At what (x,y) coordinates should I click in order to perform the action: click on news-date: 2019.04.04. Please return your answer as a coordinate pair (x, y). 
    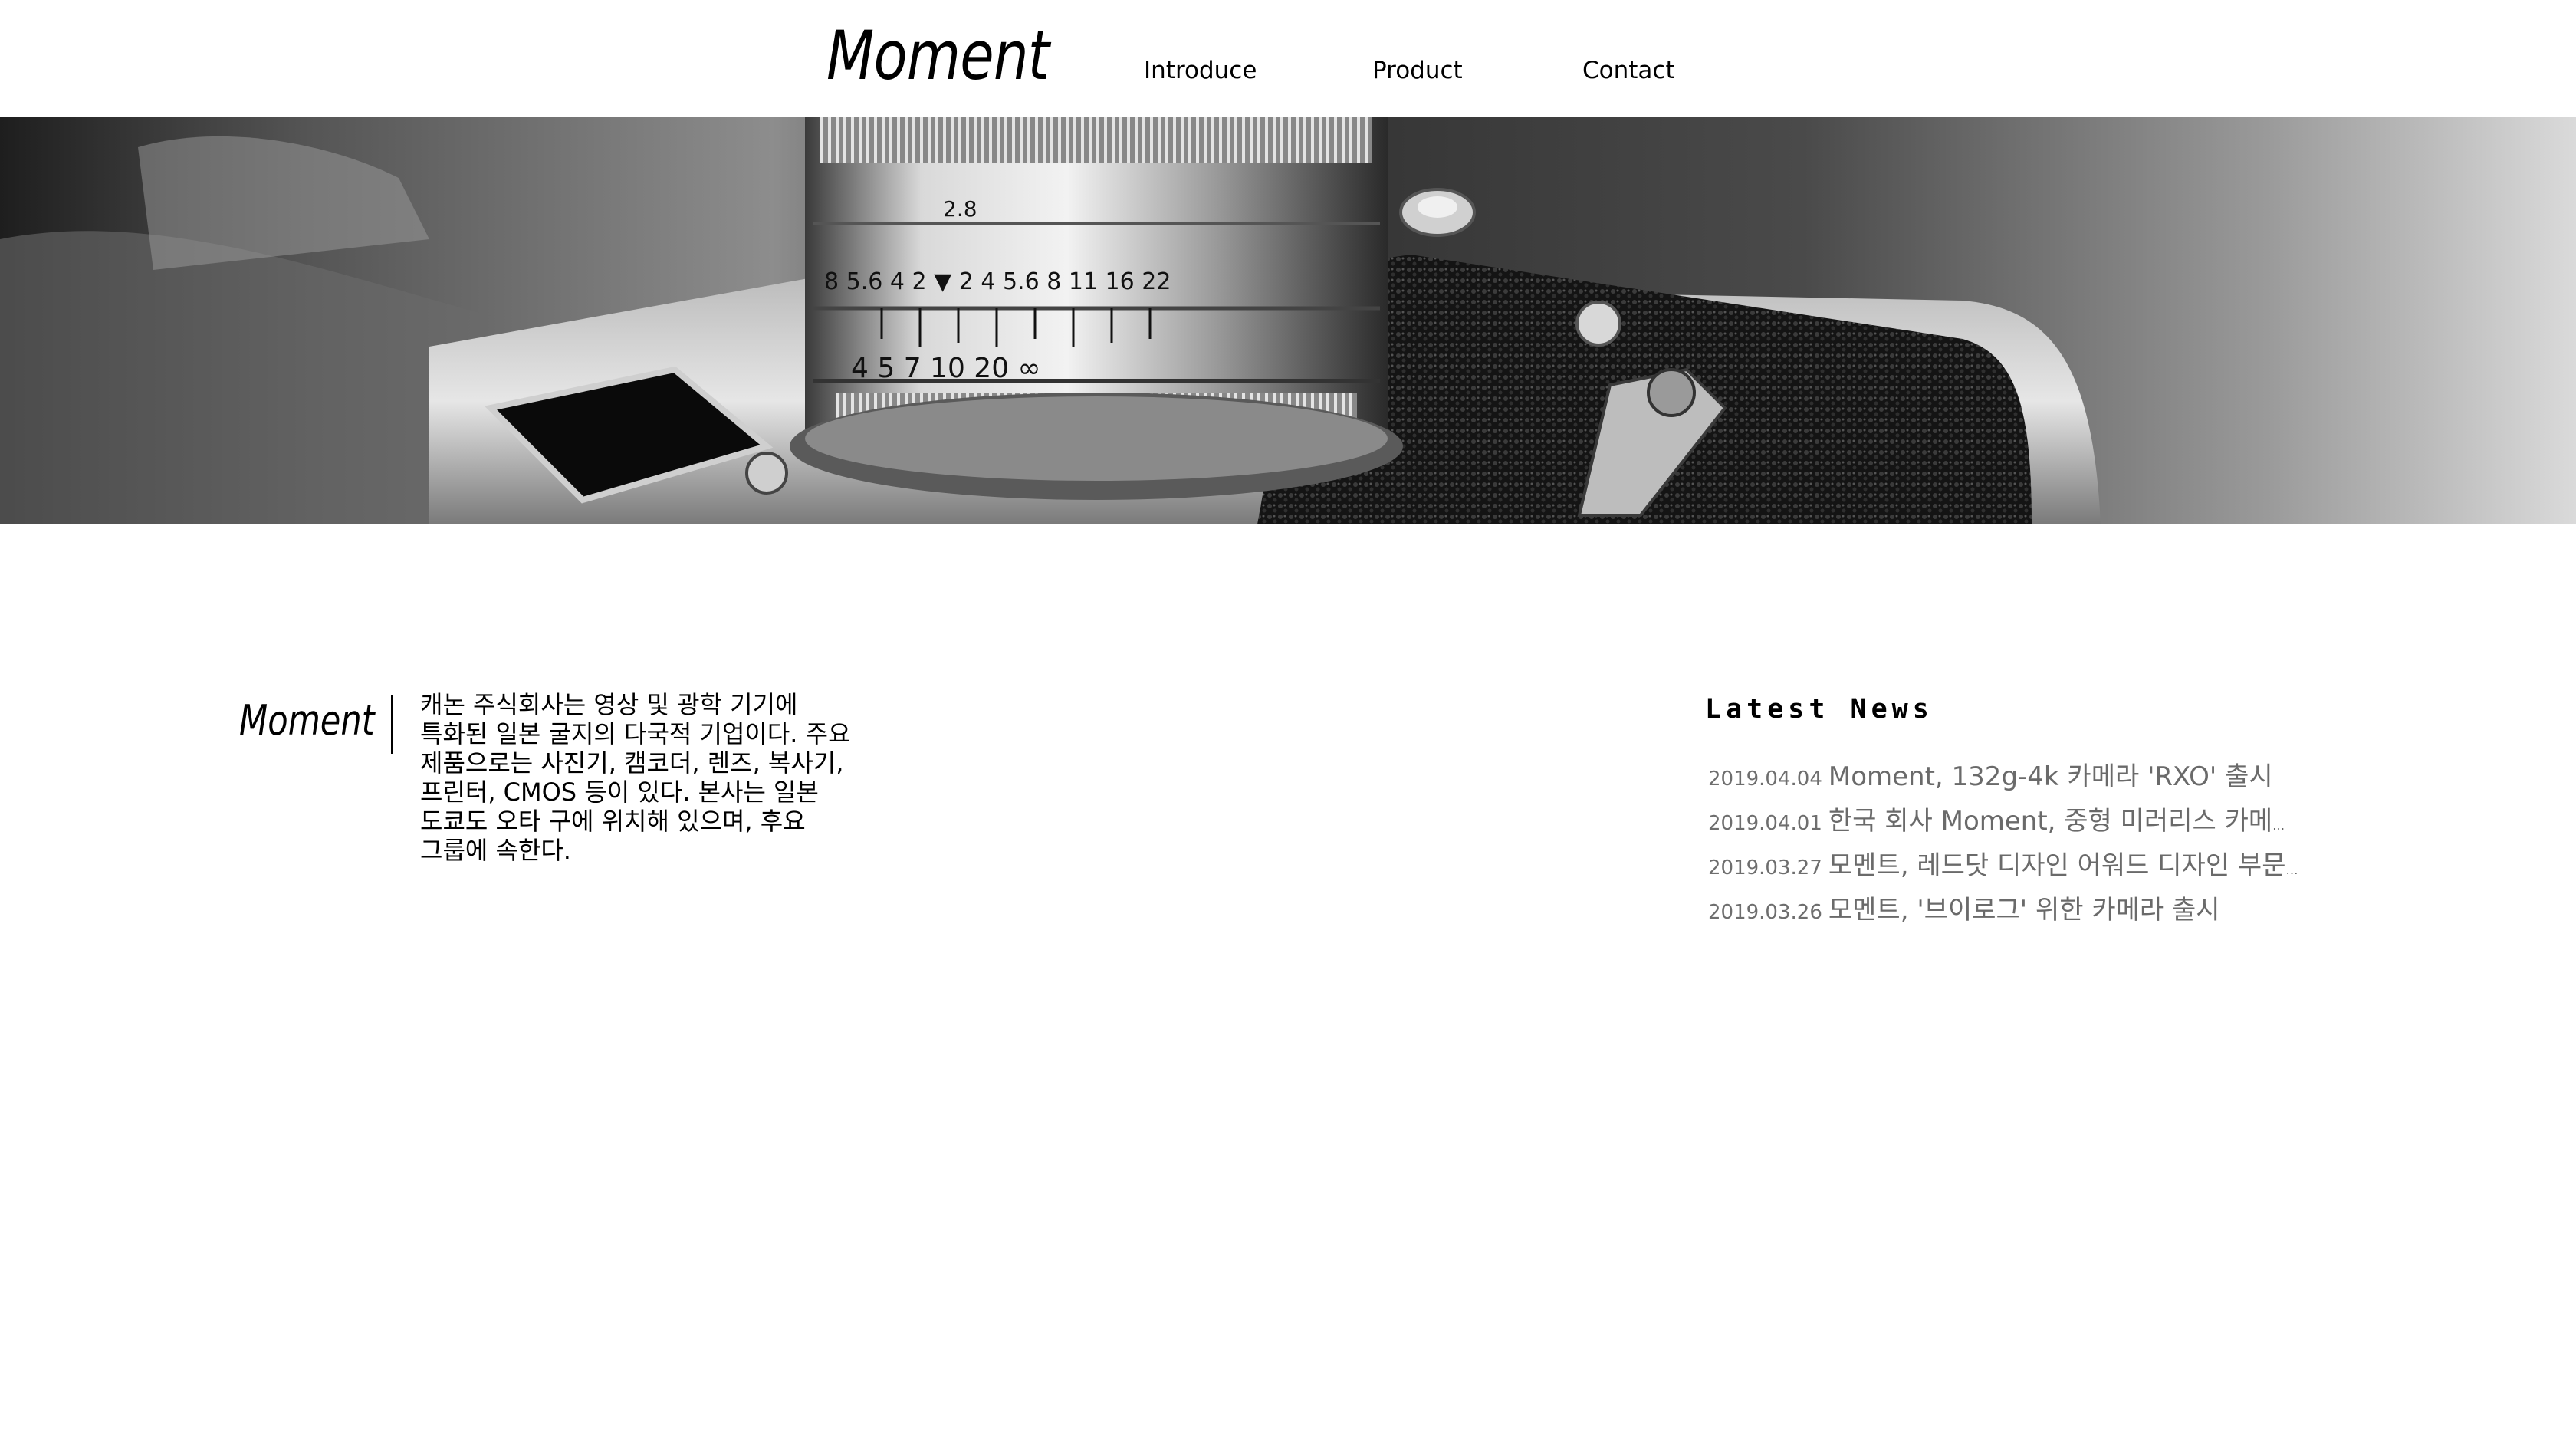
    Looking at the image, I should click on (1765, 779).